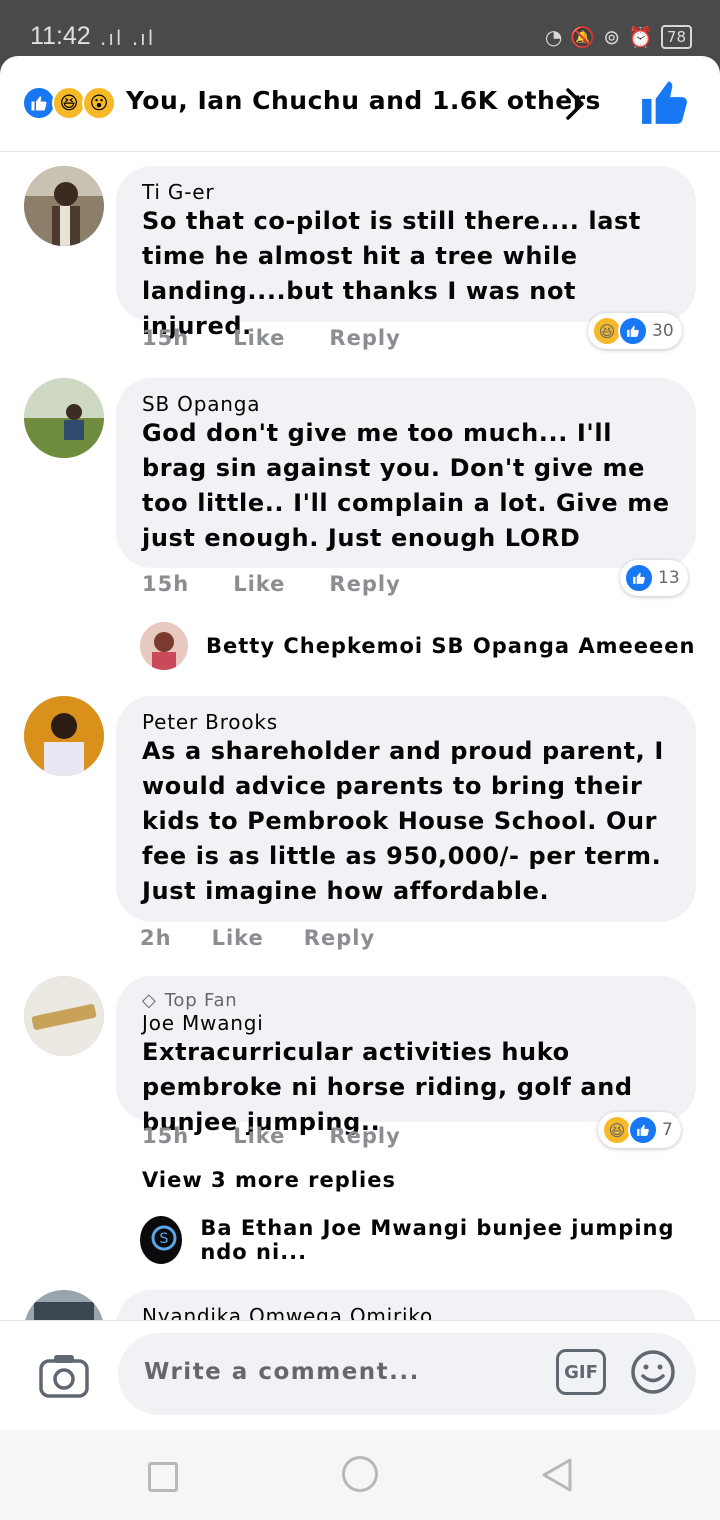  What do you see at coordinates (163, 1477) in the screenshot?
I see `recent-apps-button` at bounding box center [163, 1477].